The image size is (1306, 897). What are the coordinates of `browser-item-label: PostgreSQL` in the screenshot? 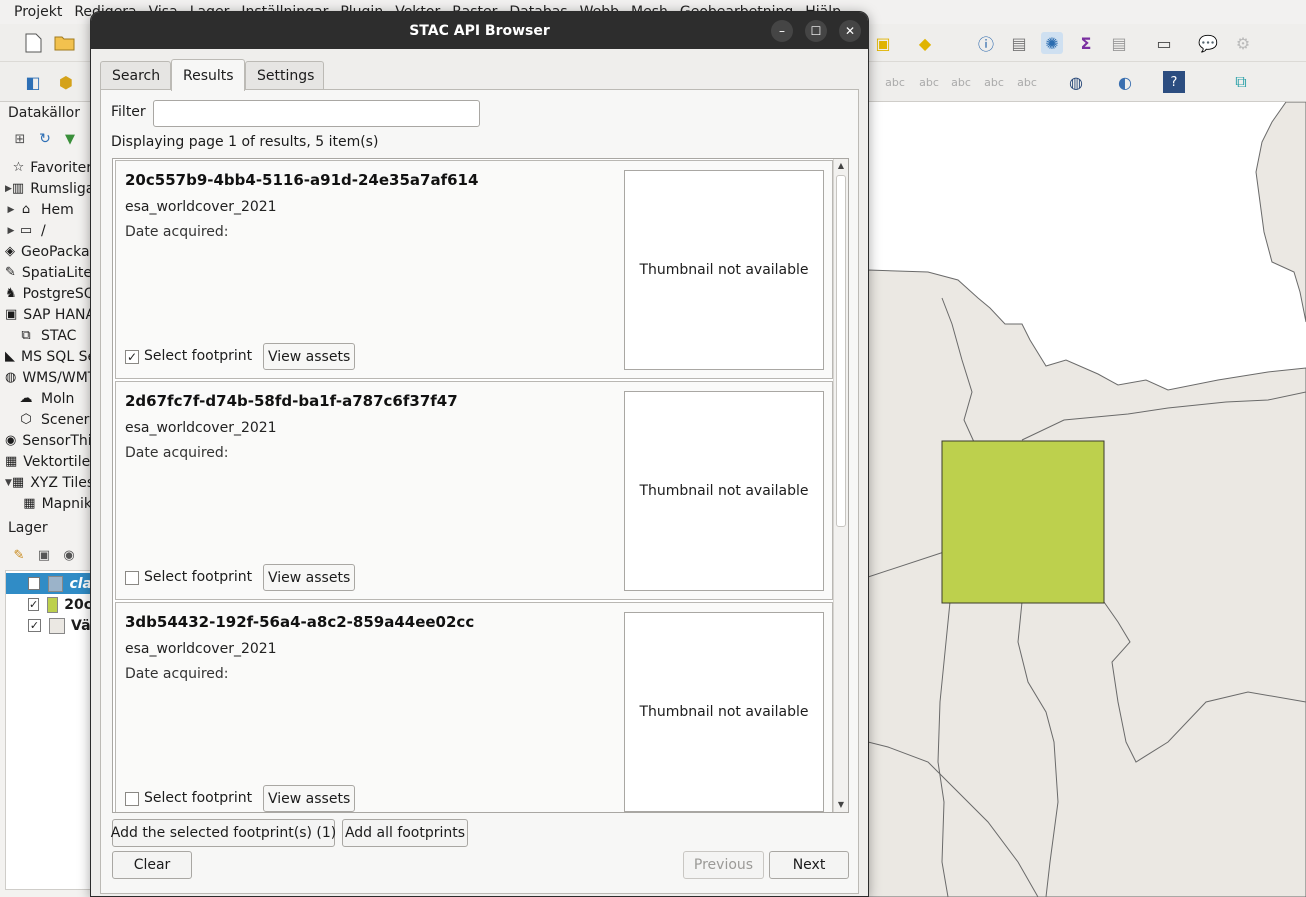 It's located at (57, 293).